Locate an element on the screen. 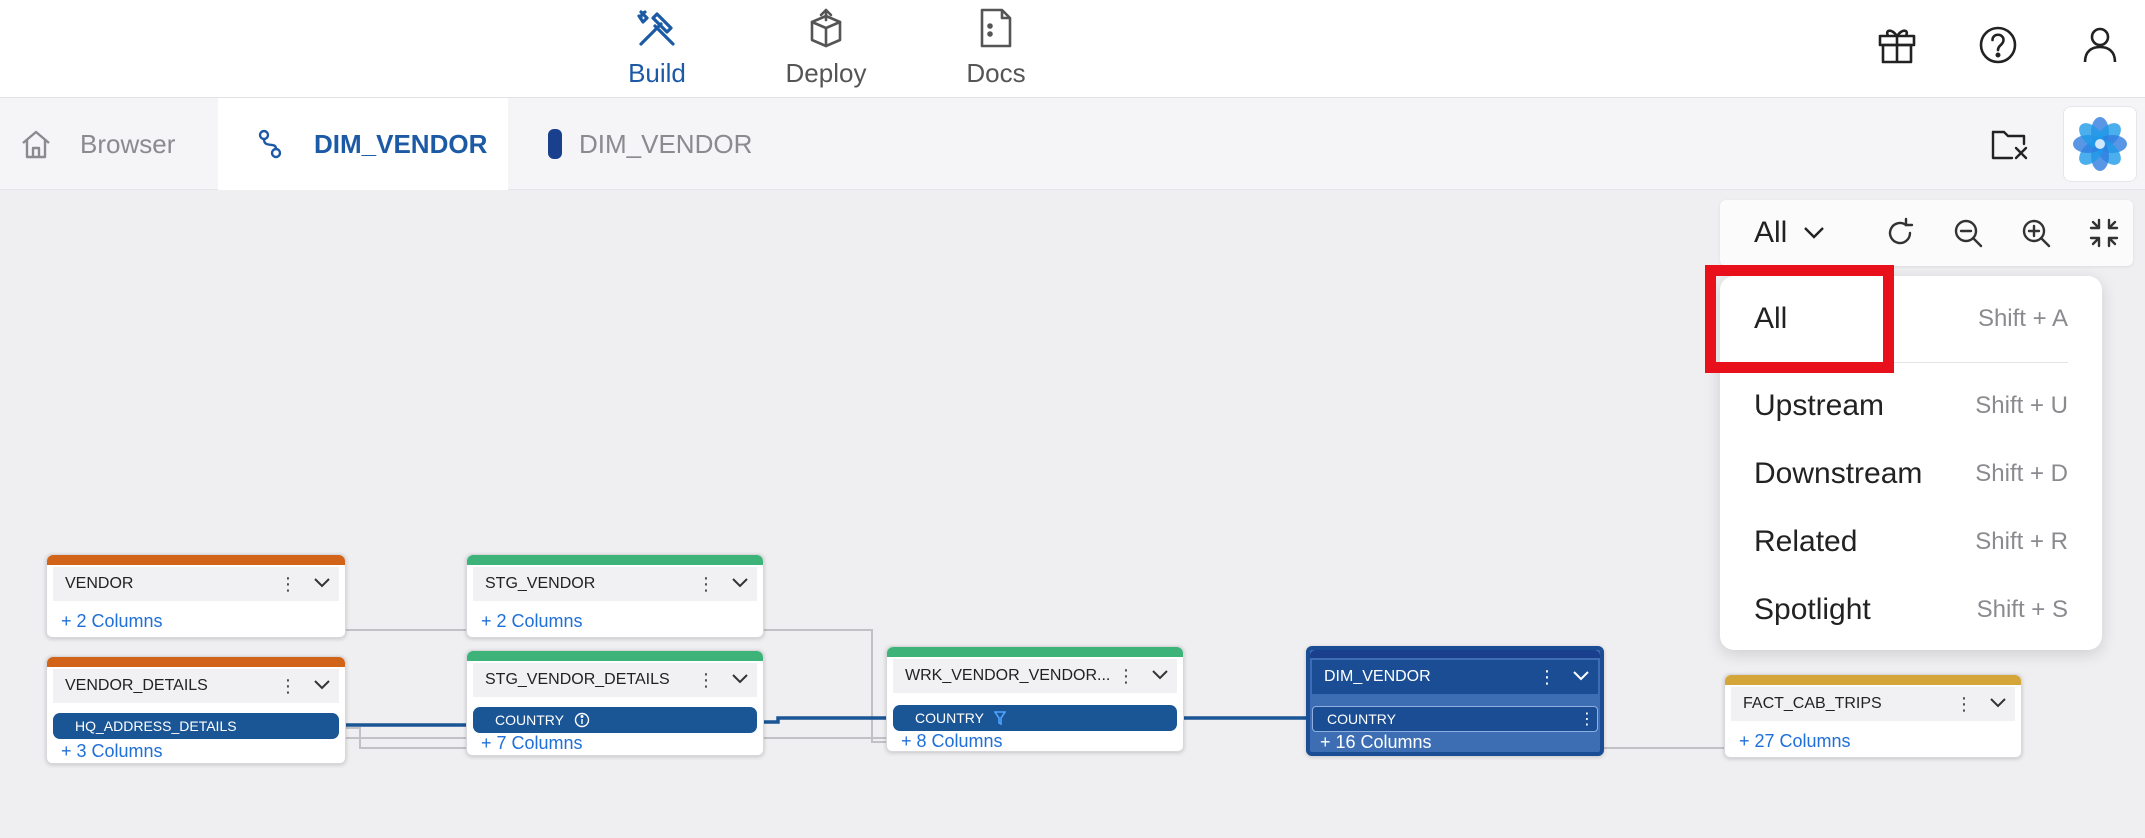 The height and width of the screenshot is (838, 2145). node-fact-cab-trips: FACT_CAB_TRIPS ⋮ + 27 Columns is located at coordinates (1873, 716).